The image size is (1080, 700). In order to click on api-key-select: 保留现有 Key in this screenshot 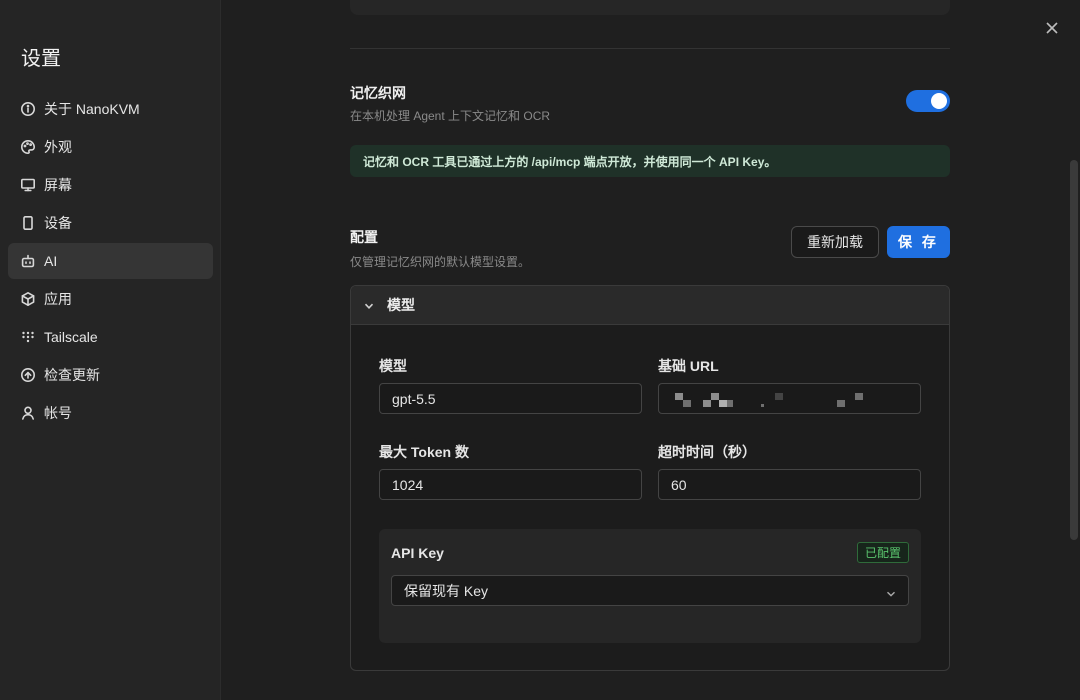, I will do `click(650, 590)`.